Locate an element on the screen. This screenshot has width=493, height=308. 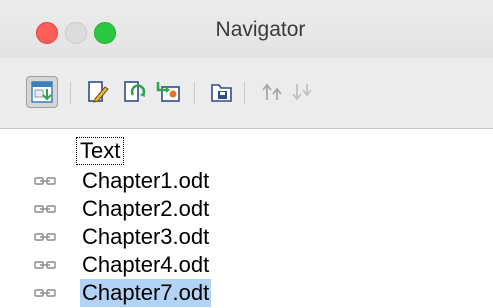
tree-item-chapter7: Chapter7.odt is located at coordinates (246, 293).